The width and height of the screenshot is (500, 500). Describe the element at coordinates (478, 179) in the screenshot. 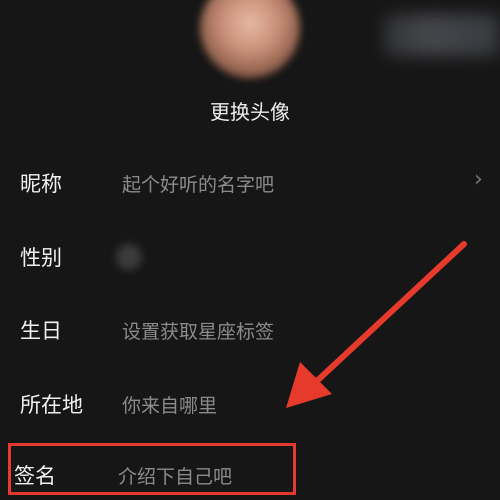

I see `chevron-right-icon: ›` at that location.